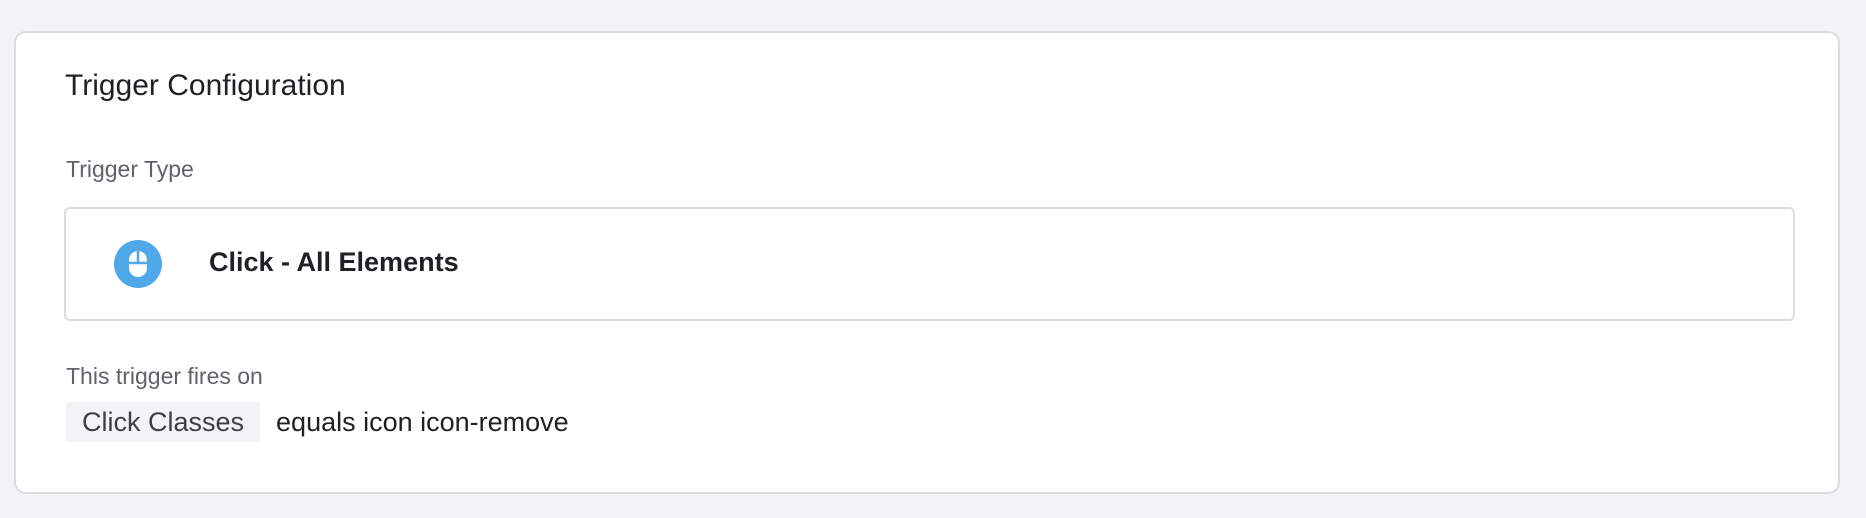  What do you see at coordinates (130, 169) in the screenshot?
I see `trigger-type-label: Trigger Type` at bounding box center [130, 169].